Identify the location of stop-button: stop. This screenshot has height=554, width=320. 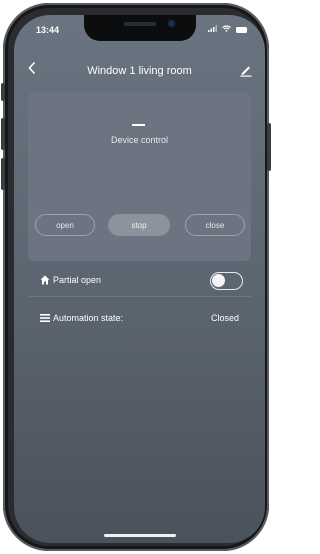
(139, 225).